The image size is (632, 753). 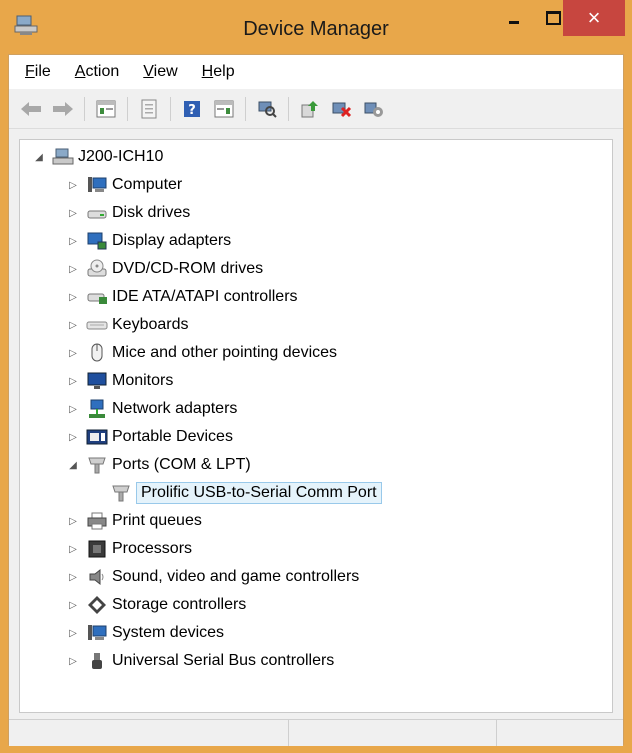 I want to click on tree-item-mice: ▷ Mice and other pointing devices, so click(x=201, y=353).